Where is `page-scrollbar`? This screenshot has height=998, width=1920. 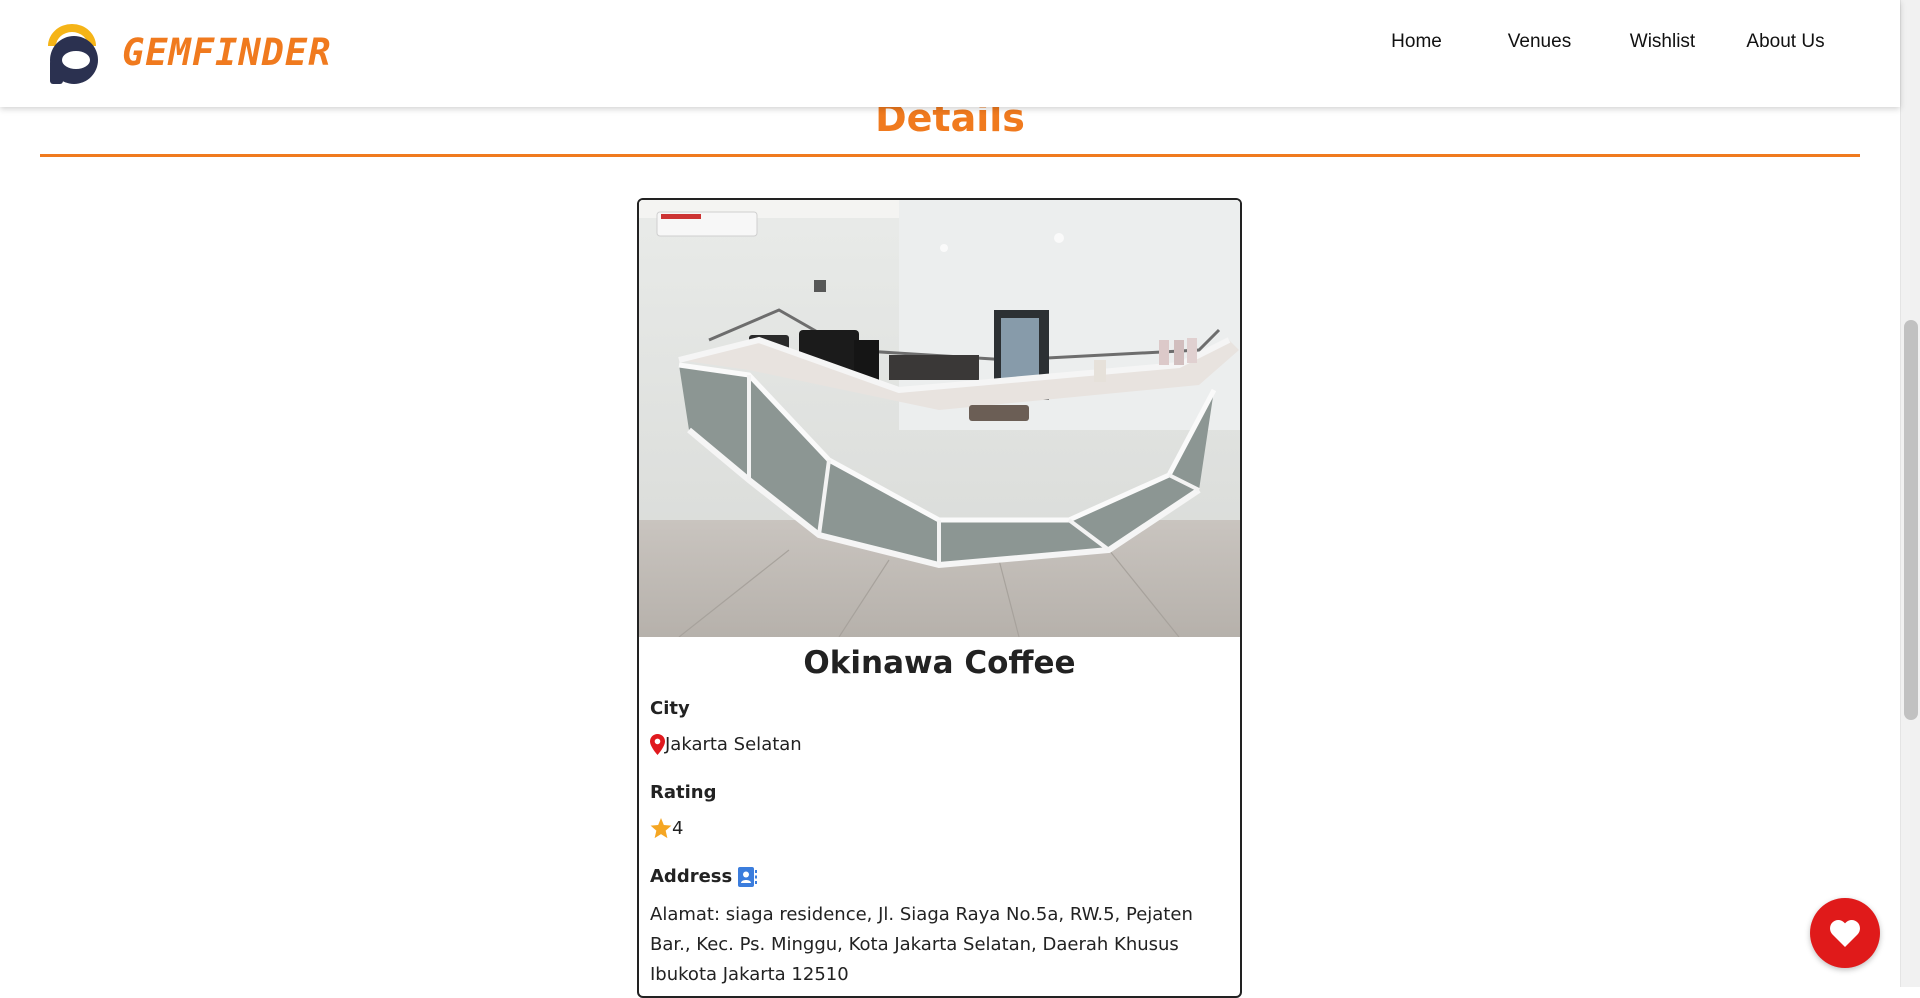 page-scrollbar is located at coordinates (1910, 493).